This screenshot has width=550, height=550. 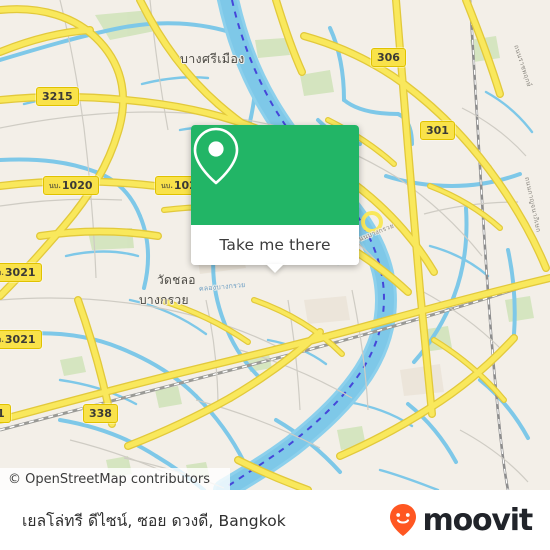 I want to click on road-shield-nb-3021-b: นบ.3021, so click(x=21, y=339).